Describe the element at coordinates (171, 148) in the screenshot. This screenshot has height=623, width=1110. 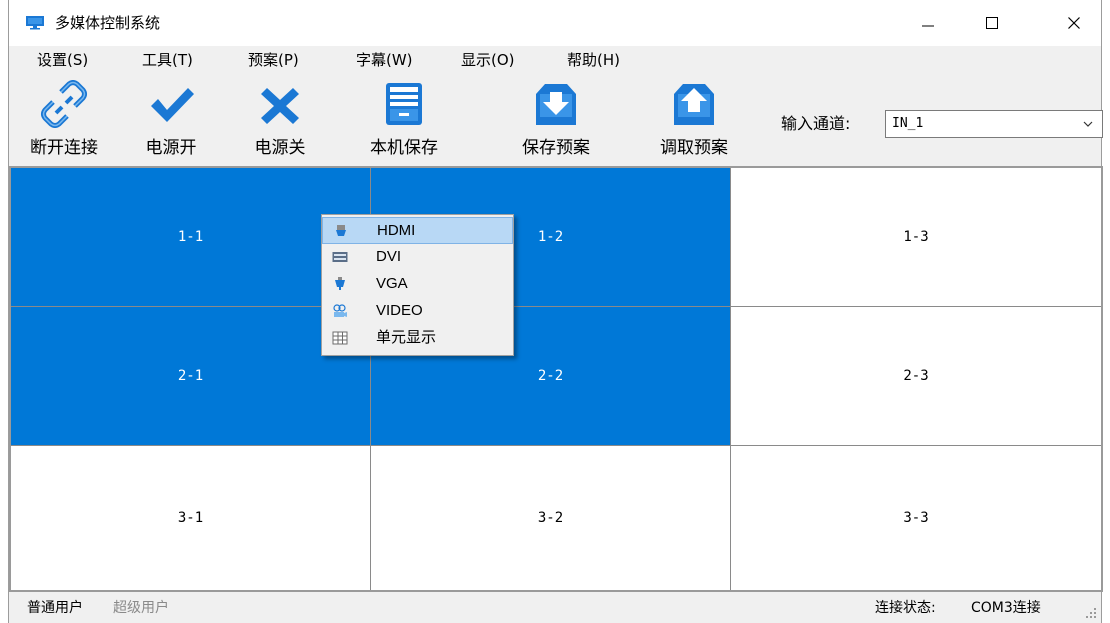
I see `power-on-label: 电源开` at that location.